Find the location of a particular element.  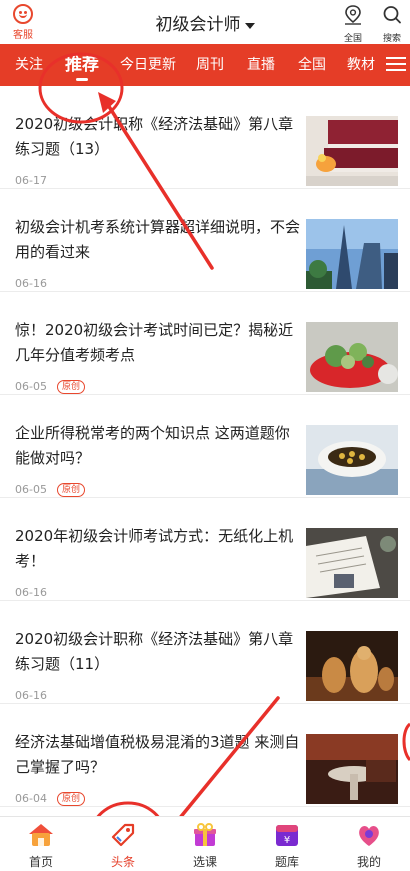

profile-icon is located at coordinates (369, 836).